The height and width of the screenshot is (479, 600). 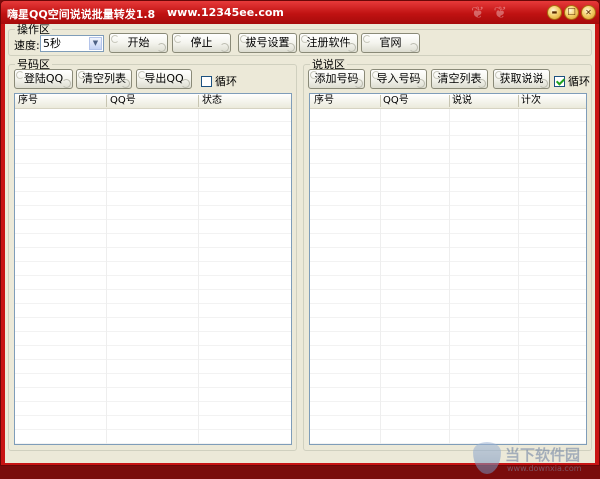 What do you see at coordinates (448, 101) in the screenshot?
I see `posts-list-header: 序号 QQ号 说说 计次` at bounding box center [448, 101].